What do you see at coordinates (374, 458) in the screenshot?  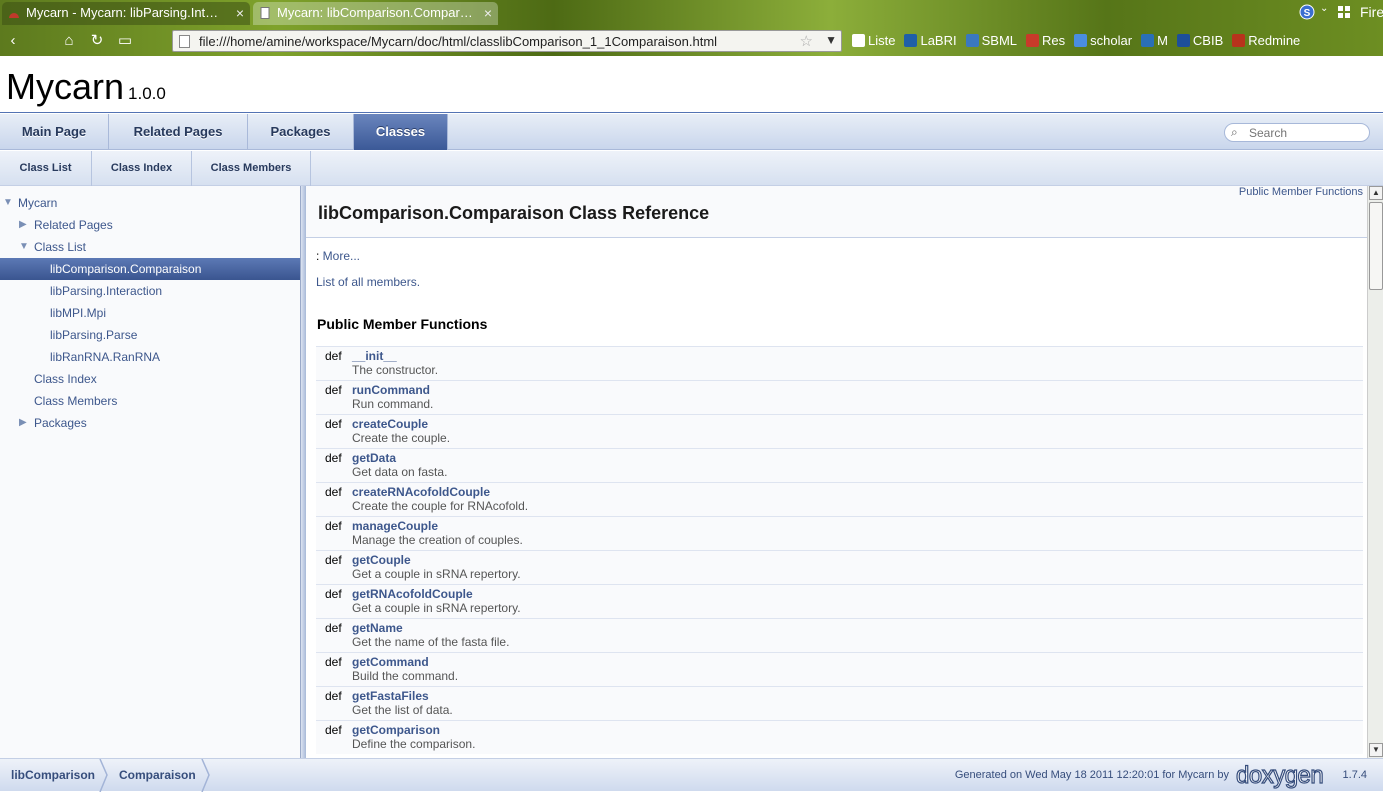 I see `member-name-link: getData` at bounding box center [374, 458].